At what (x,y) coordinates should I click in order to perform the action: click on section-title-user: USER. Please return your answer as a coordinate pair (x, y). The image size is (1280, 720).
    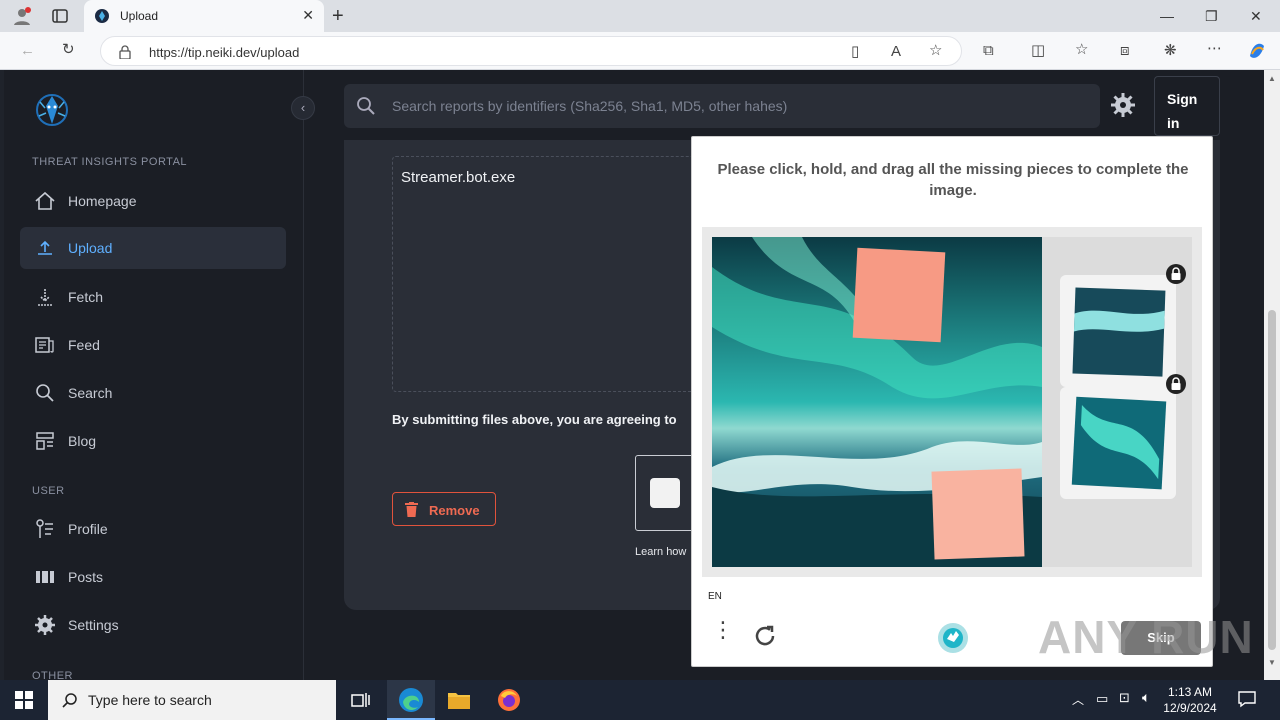
    Looking at the image, I should click on (48, 491).